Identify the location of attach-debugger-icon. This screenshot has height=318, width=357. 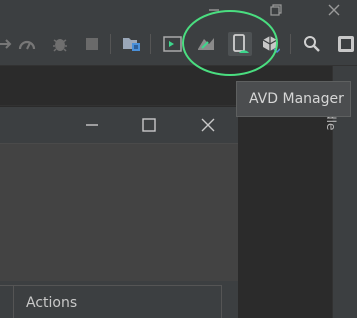
(60, 45).